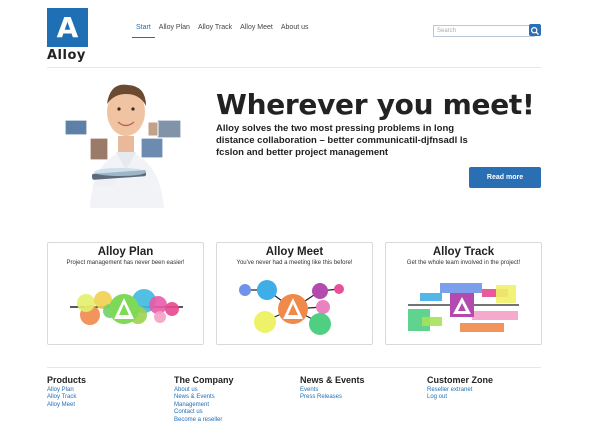 Image resolution: width=590 pixels, height=435 pixels. Describe the element at coordinates (460, 398) in the screenshot. I see `footer-link: Log out` at that location.